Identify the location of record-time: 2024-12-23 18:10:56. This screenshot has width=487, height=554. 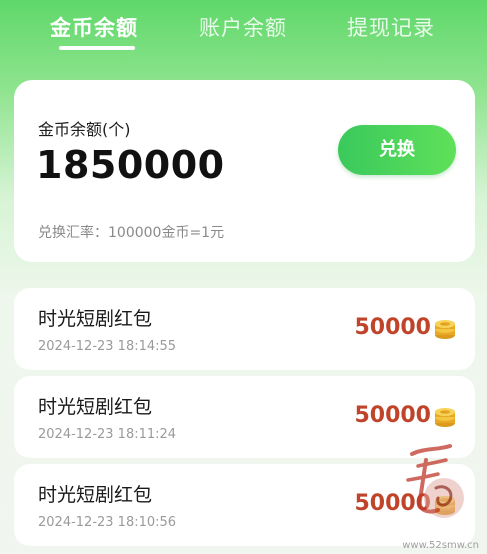
(107, 522).